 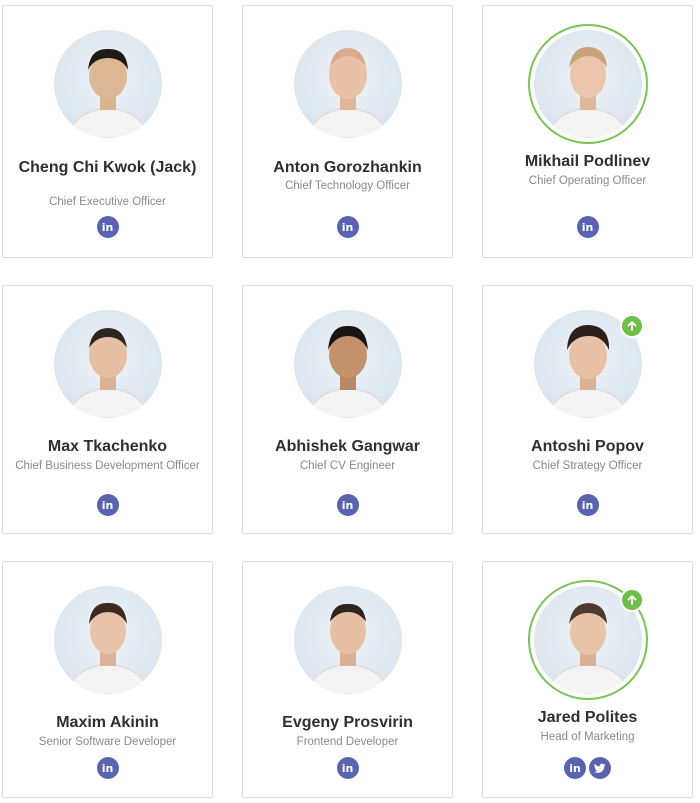 I want to click on member-name: Antoshi Popov, so click(x=587, y=446).